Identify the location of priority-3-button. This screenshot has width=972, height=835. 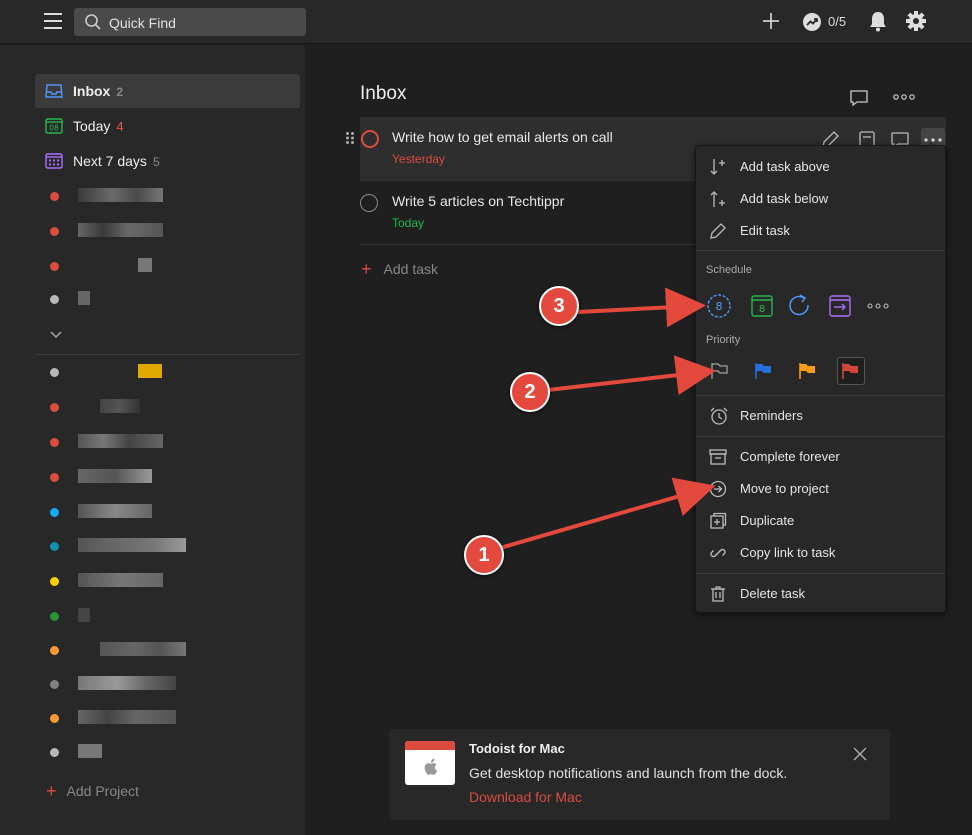
(764, 371).